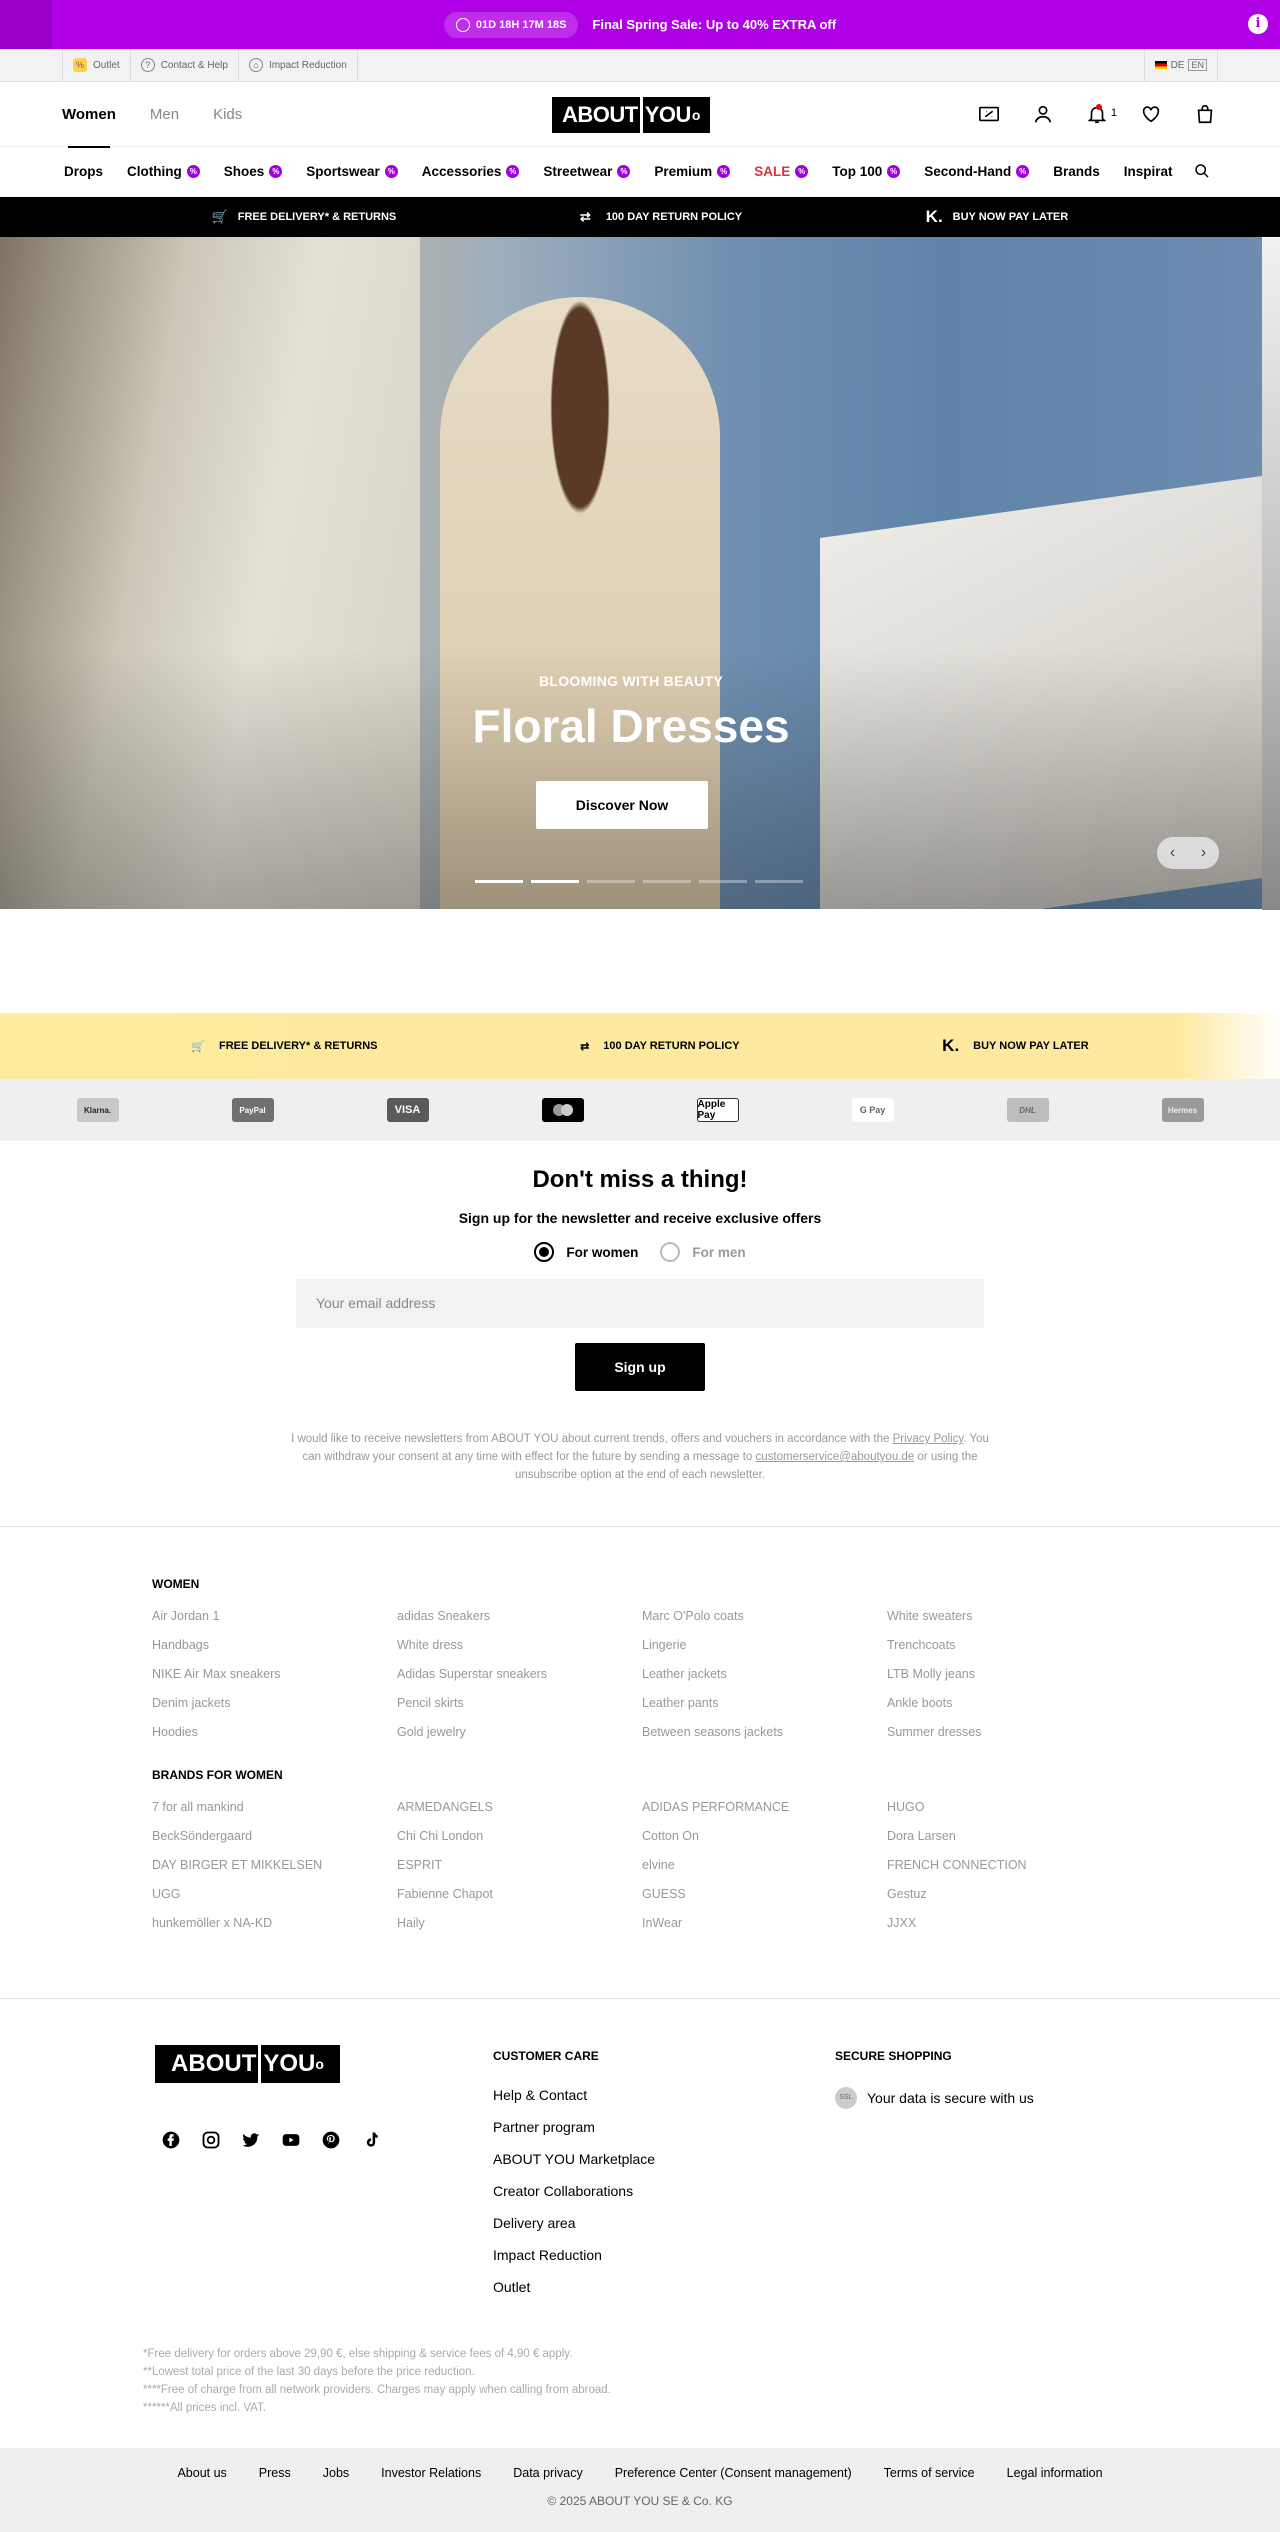 The width and height of the screenshot is (1280, 2532). What do you see at coordinates (781, 171) in the screenshot?
I see `nav-sale: SALE%` at bounding box center [781, 171].